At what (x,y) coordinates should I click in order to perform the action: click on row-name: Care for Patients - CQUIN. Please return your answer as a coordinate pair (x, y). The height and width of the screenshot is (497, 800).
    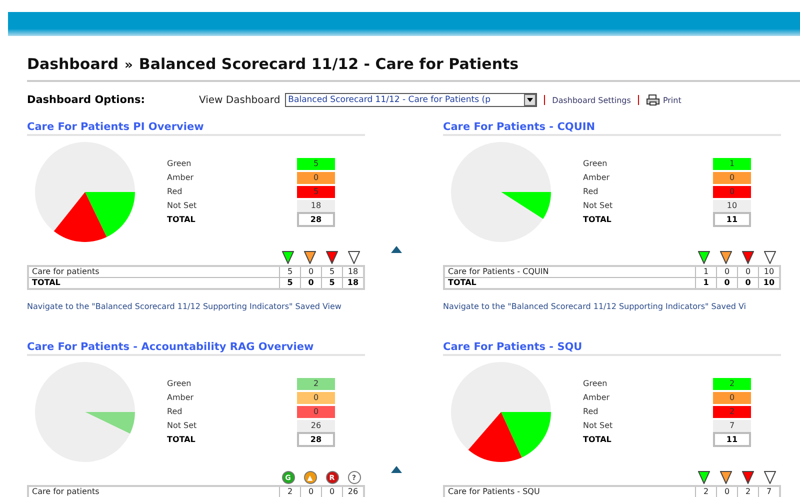
    Looking at the image, I should click on (570, 272).